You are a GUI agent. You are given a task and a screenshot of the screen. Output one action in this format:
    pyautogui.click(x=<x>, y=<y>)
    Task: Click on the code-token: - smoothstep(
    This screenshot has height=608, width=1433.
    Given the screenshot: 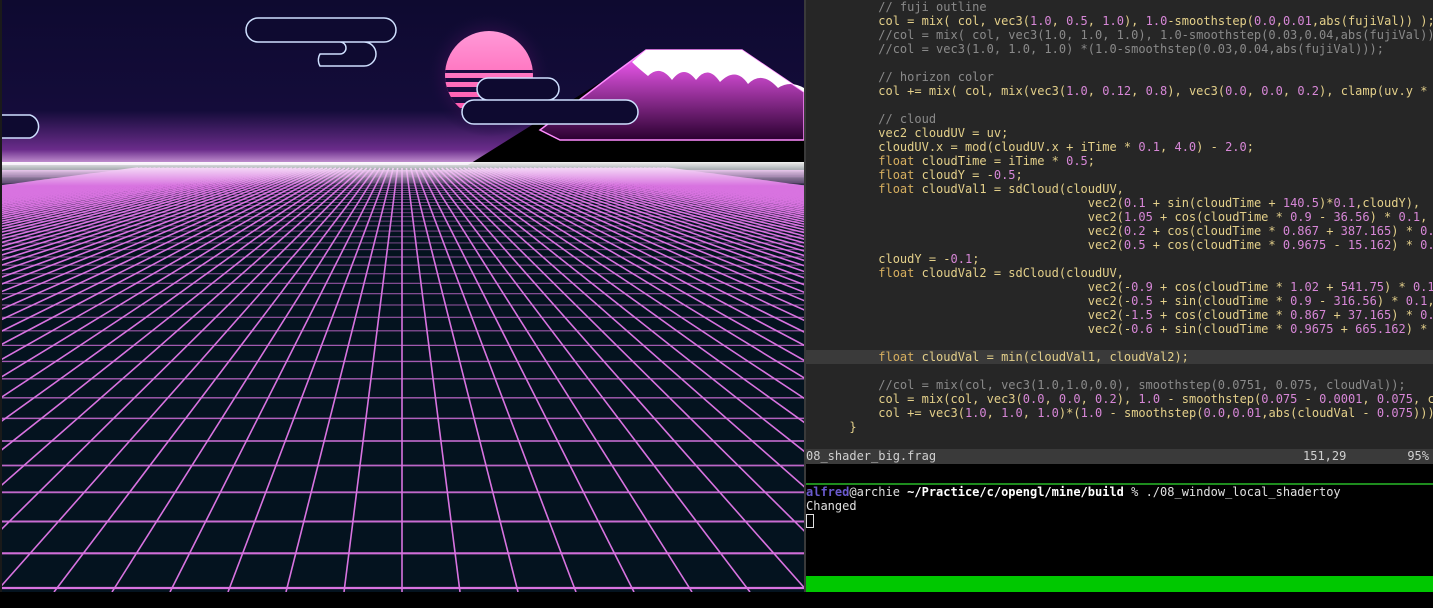 What is the action you would take?
    pyautogui.click(x=1211, y=399)
    